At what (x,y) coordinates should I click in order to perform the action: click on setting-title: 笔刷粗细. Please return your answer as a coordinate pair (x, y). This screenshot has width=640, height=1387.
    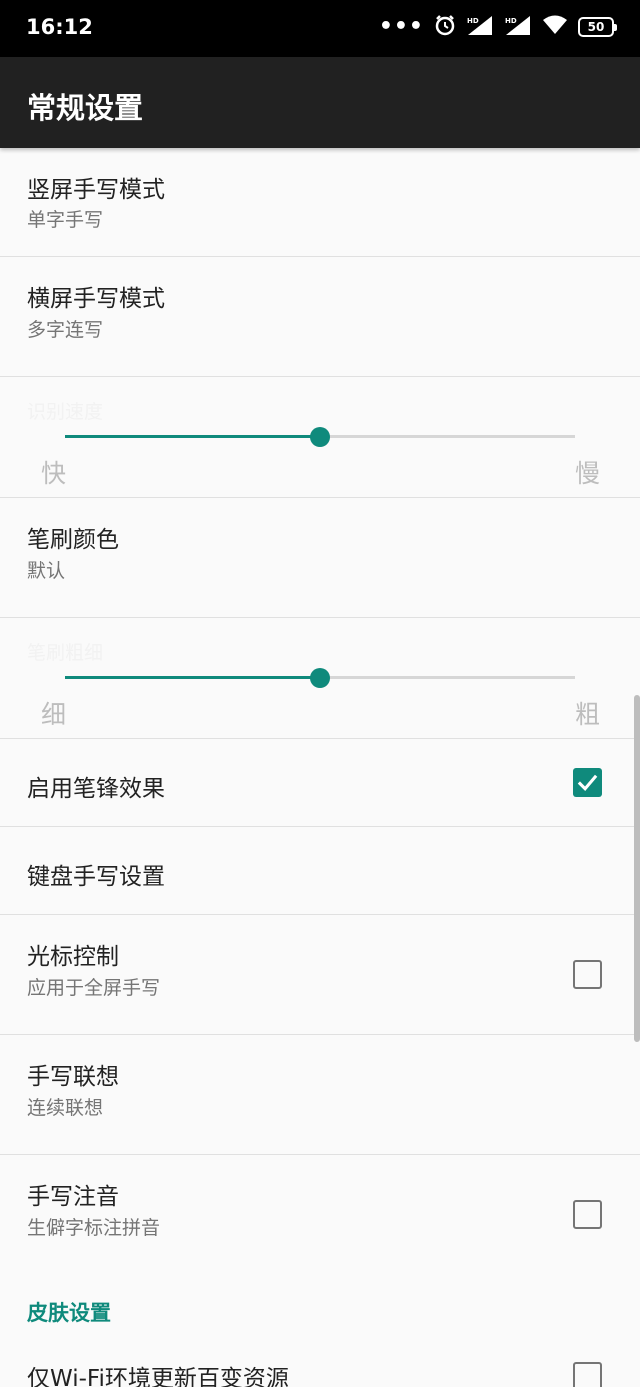
    Looking at the image, I should click on (65, 653).